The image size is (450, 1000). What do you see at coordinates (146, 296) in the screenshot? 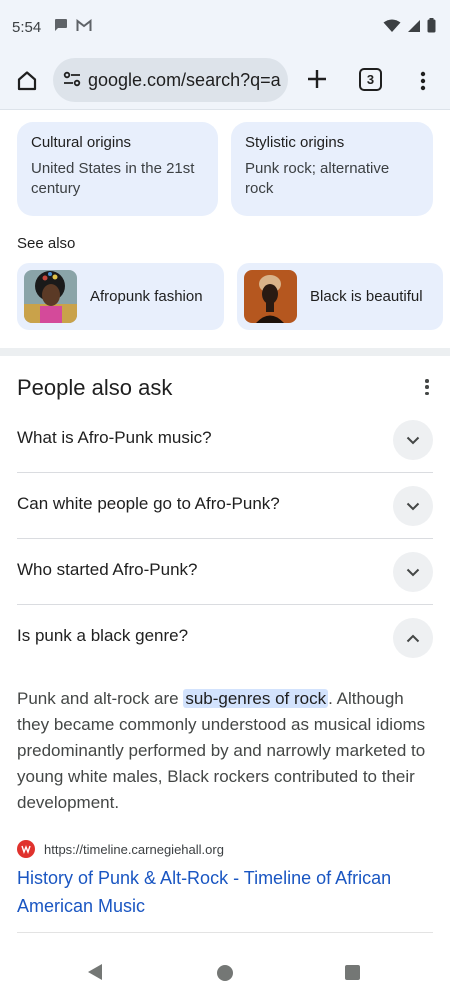
I see `see-also-label: Afropunk fashion` at bounding box center [146, 296].